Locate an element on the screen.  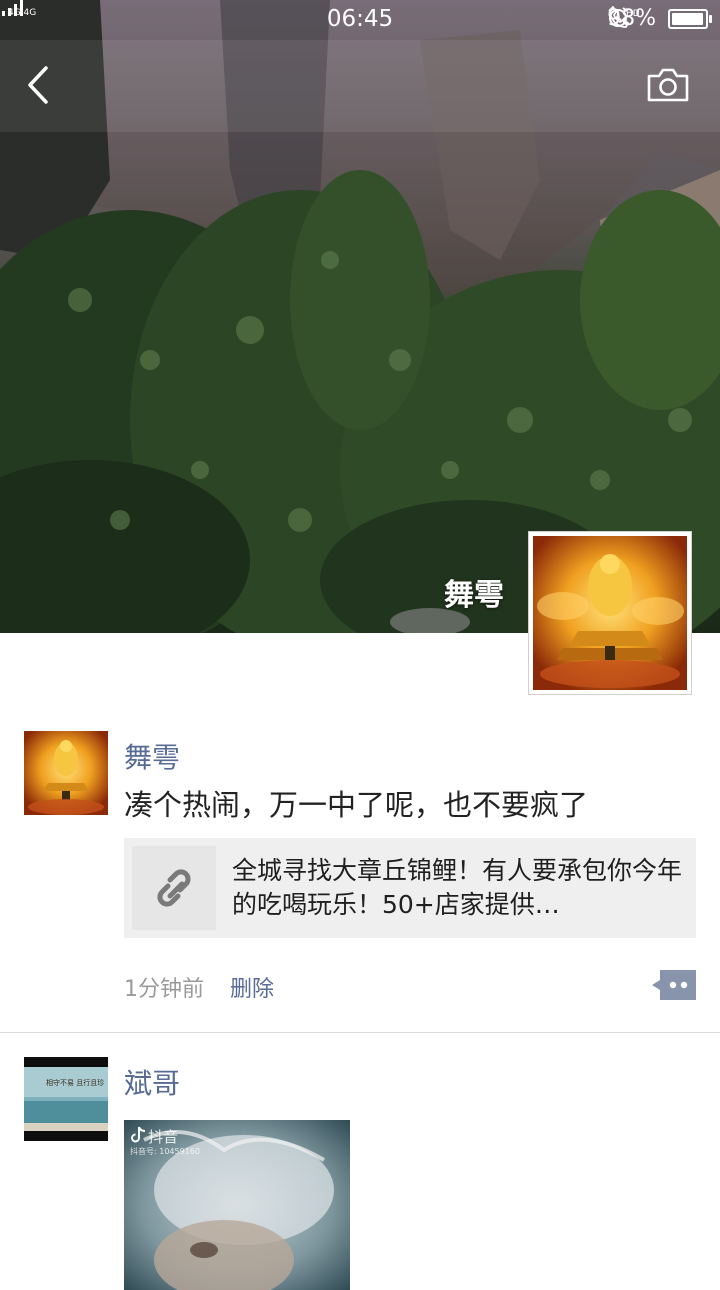
comment-dots-icon is located at coordinates (674, 985).